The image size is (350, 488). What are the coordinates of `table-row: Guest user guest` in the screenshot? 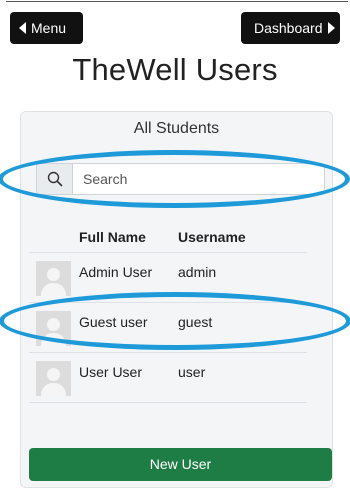 It's located at (168, 328).